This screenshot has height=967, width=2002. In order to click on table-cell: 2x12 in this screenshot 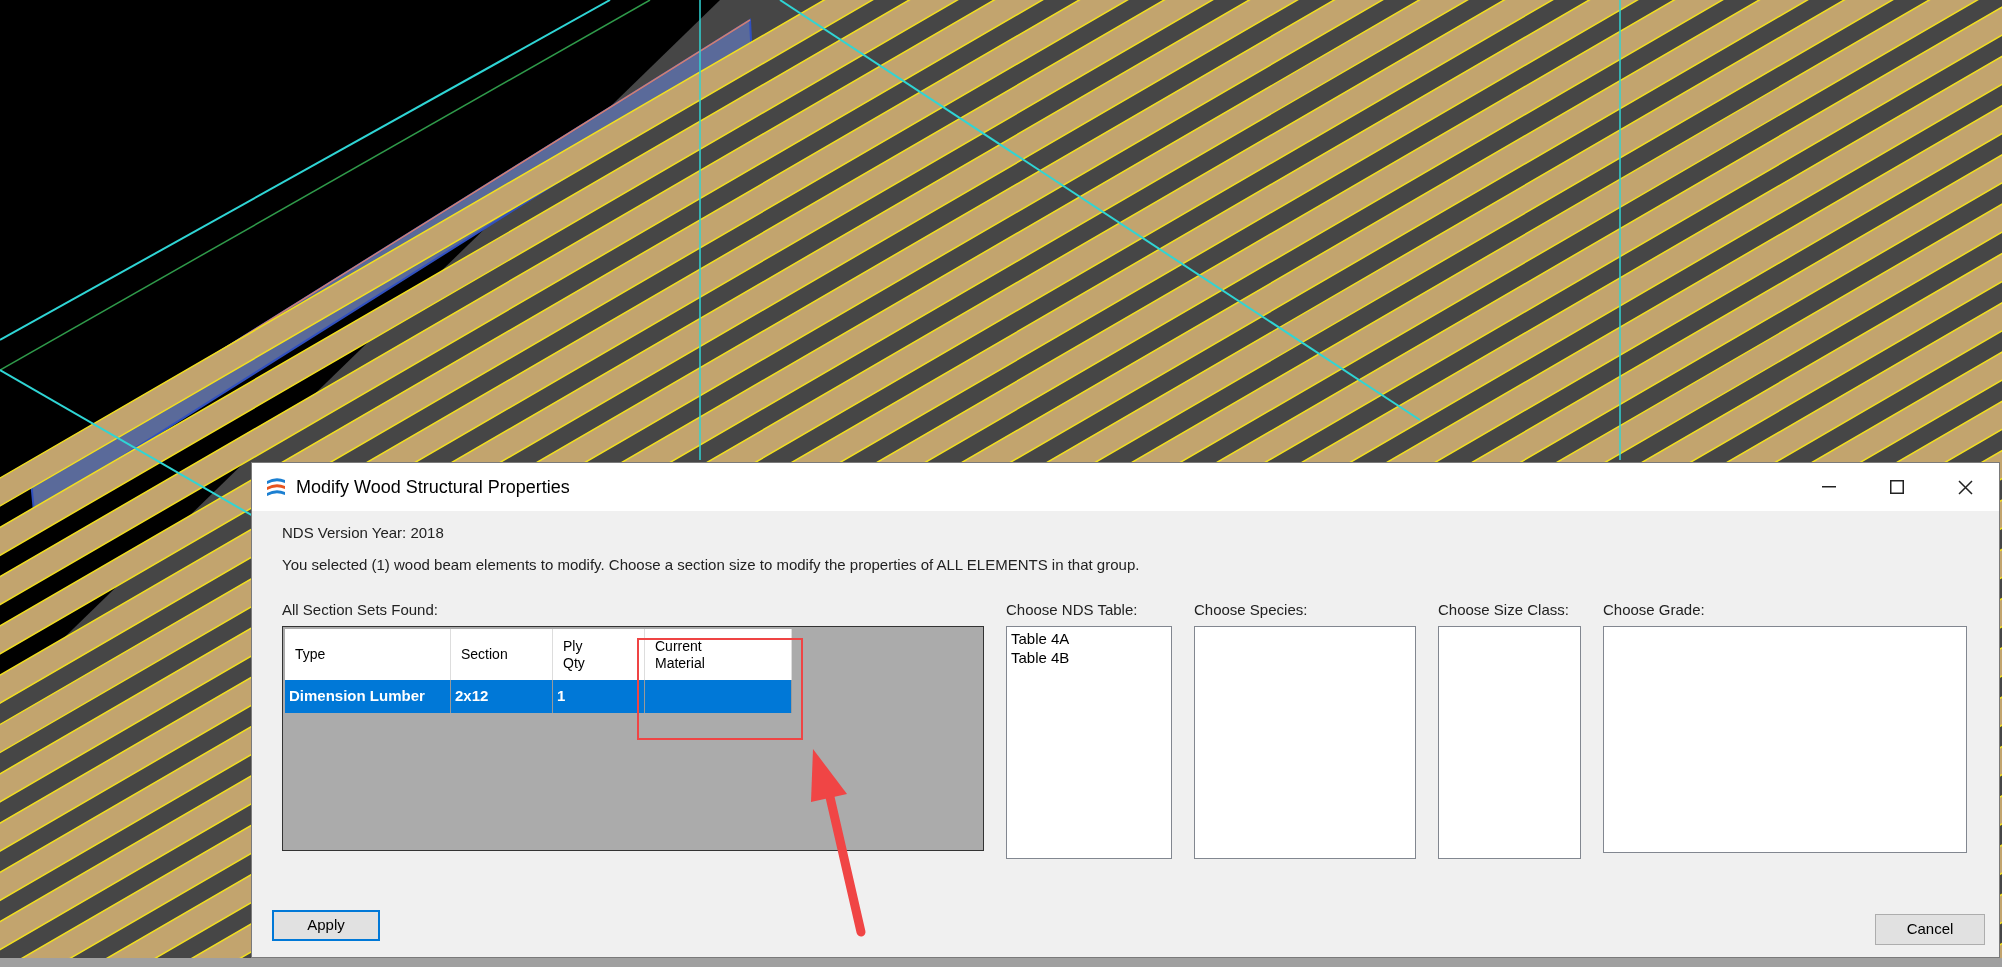, I will do `click(502, 696)`.